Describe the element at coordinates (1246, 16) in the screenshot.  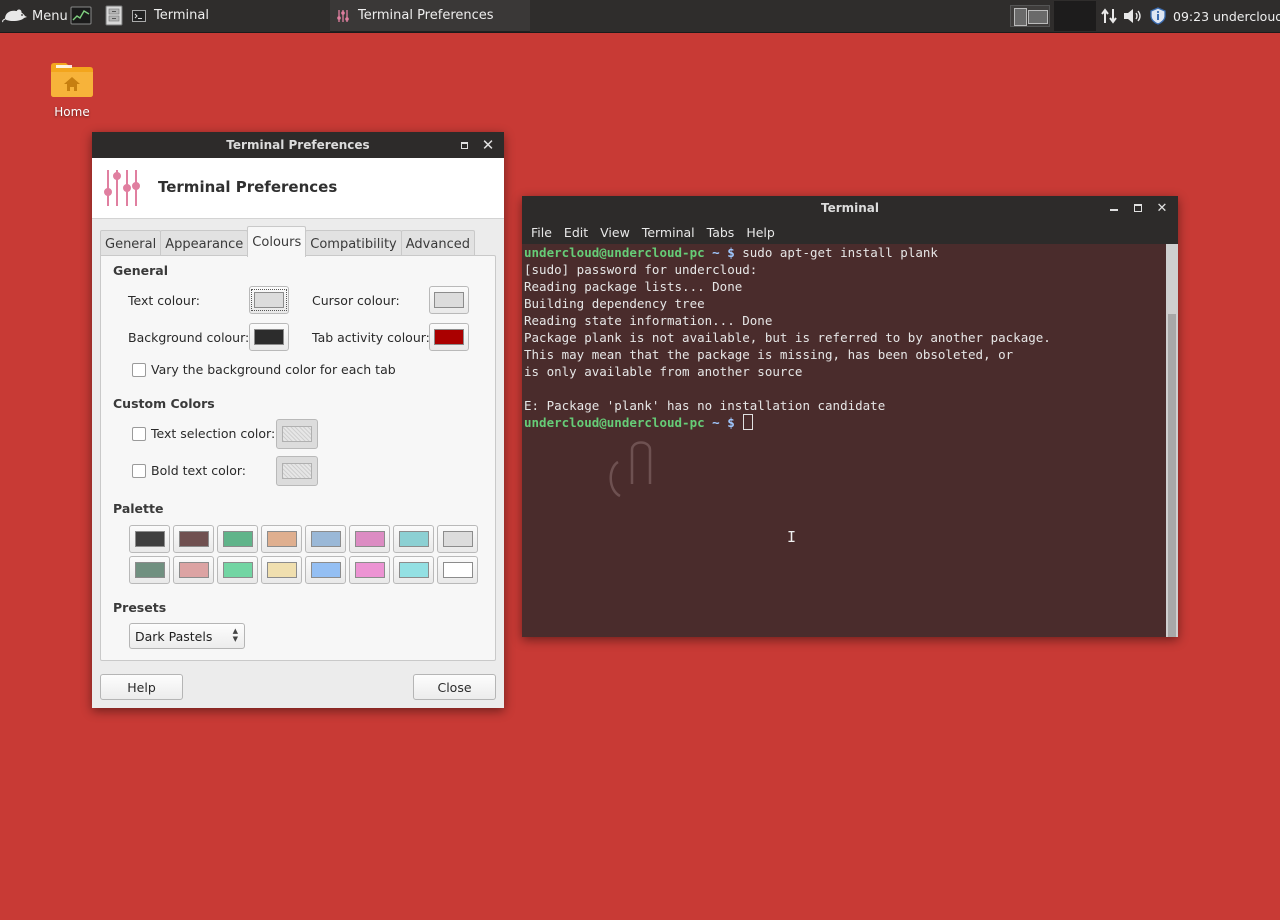
I see `user-name: undercloud` at that location.